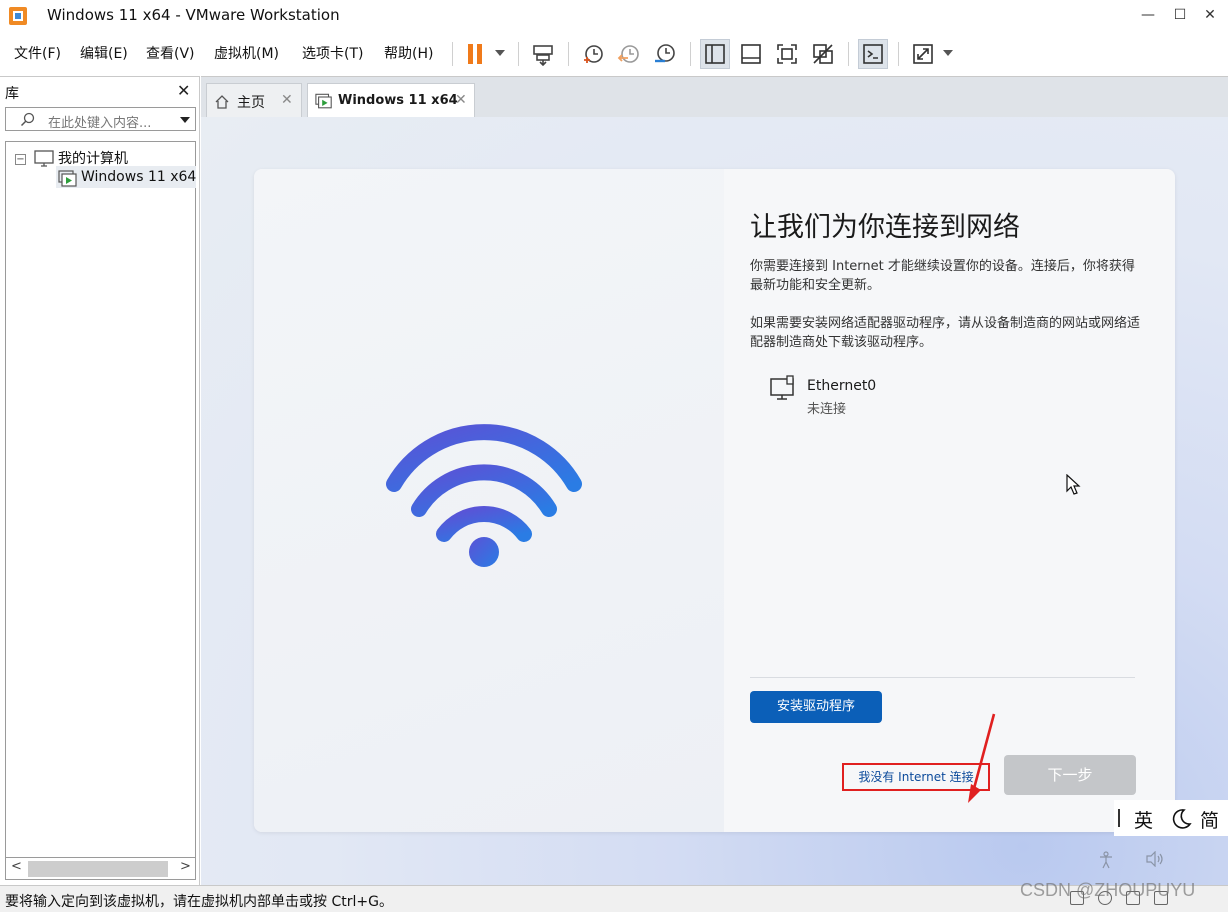 Image resolution: width=1228 pixels, height=912 pixels. What do you see at coordinates (948, 53) in the screenshot?
I see `stretch-dropdown-icon` at bounding box center [948, 53].